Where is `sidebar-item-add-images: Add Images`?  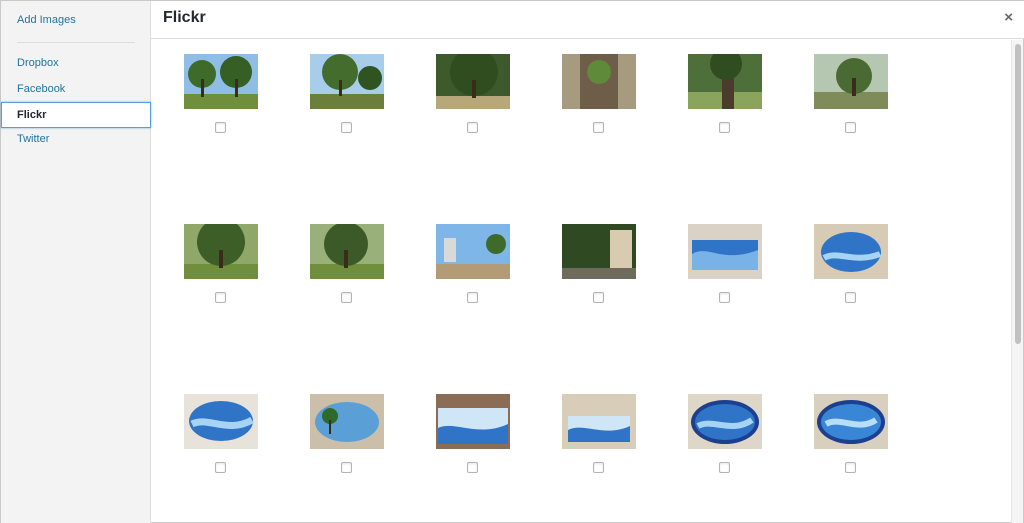 sidebar-item-add-images: Add Images is located at coordinates (76, 20).